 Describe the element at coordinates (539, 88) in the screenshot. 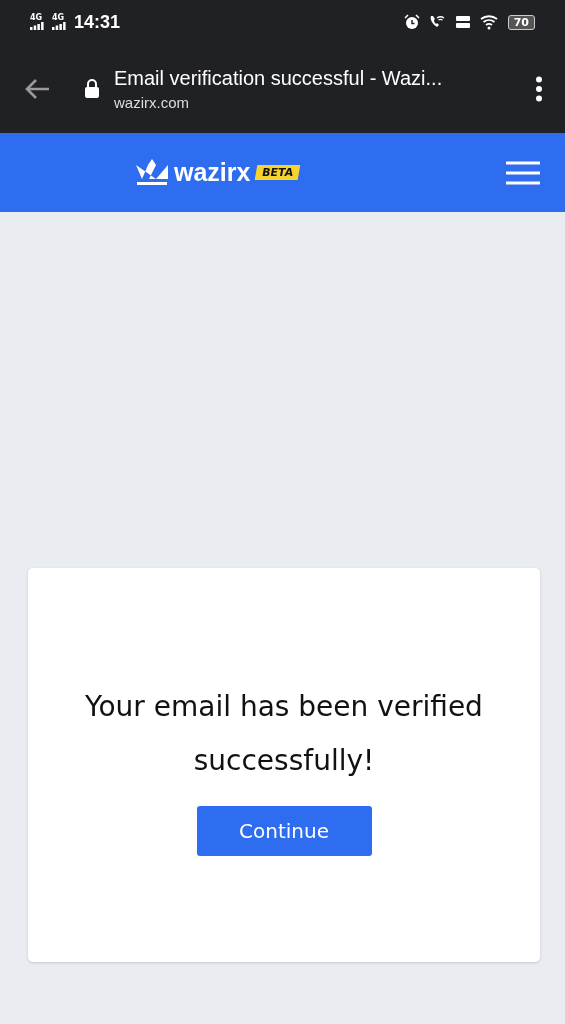

I see `more-options-icon` at that location.